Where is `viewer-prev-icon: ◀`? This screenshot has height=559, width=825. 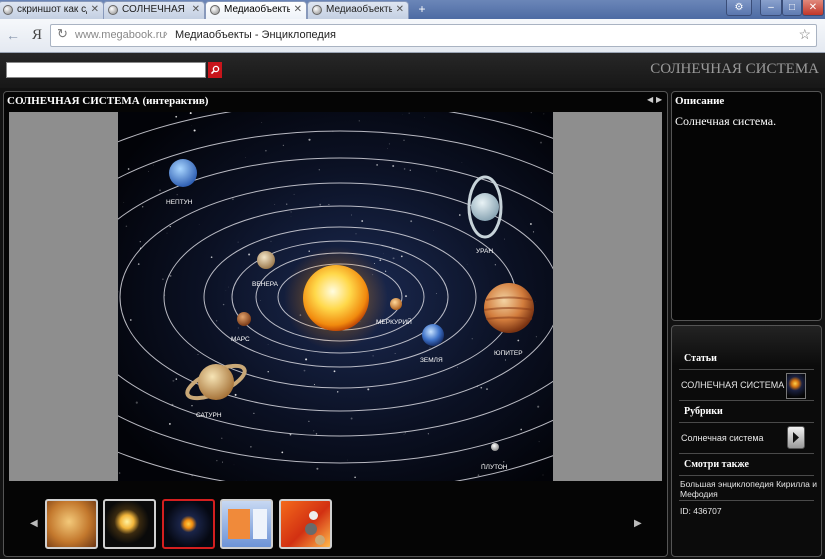
viewer-prev-icon: ◀ is located at coordinates (650, 100).